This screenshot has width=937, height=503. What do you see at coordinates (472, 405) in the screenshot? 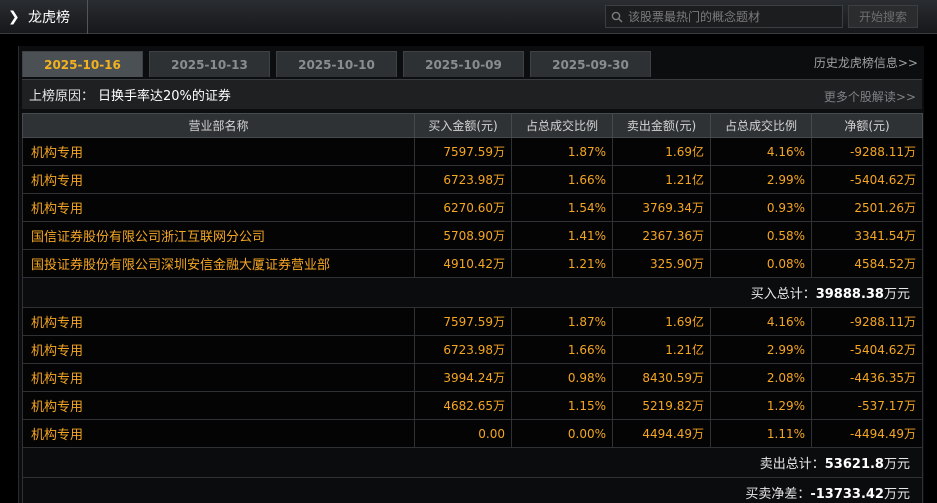
I see `sell-row: 机构专用 4682.65万 1.15% 5219.82万 1.29% -537.17万` at bounding box center [472, 405].